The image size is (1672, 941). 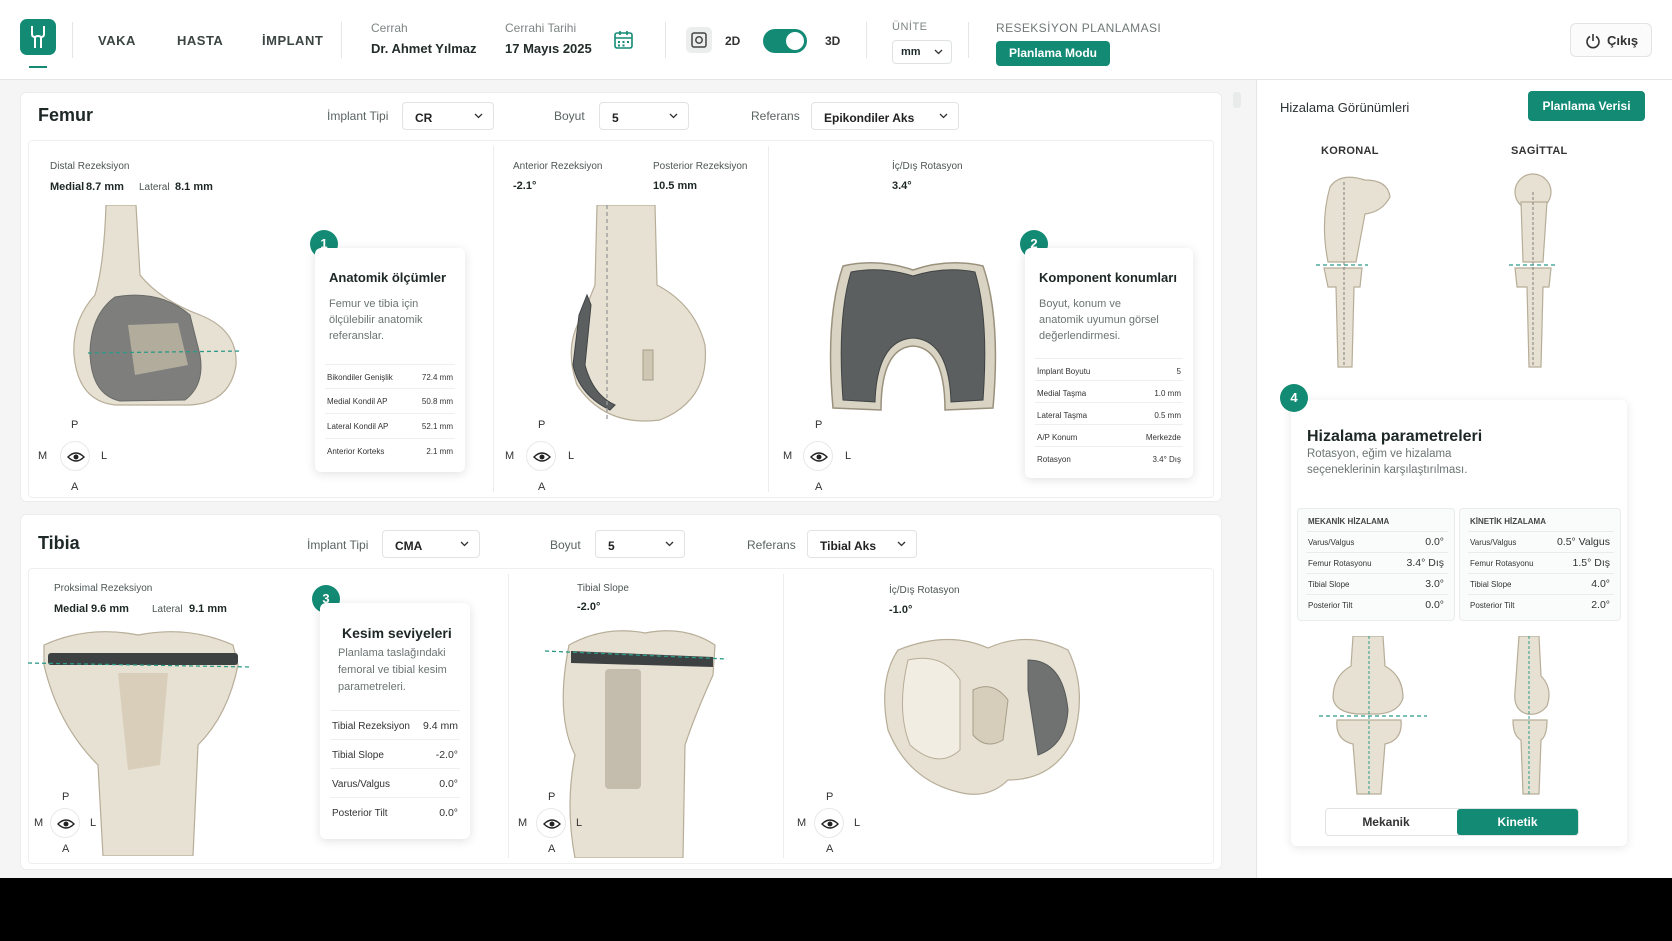 What do you see at coordinates (1053, 53) in the screenshot?
I see `planning-mode-button: Planlama Modu` at bounding box center [1053, 53].